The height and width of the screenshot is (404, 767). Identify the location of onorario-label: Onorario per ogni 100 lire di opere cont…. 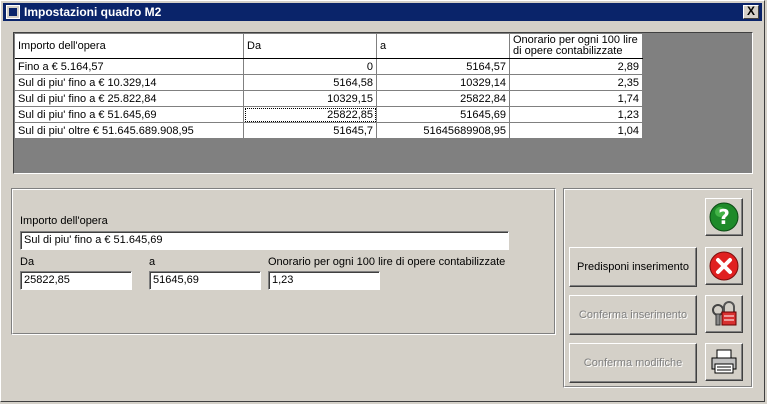
(387, 262).